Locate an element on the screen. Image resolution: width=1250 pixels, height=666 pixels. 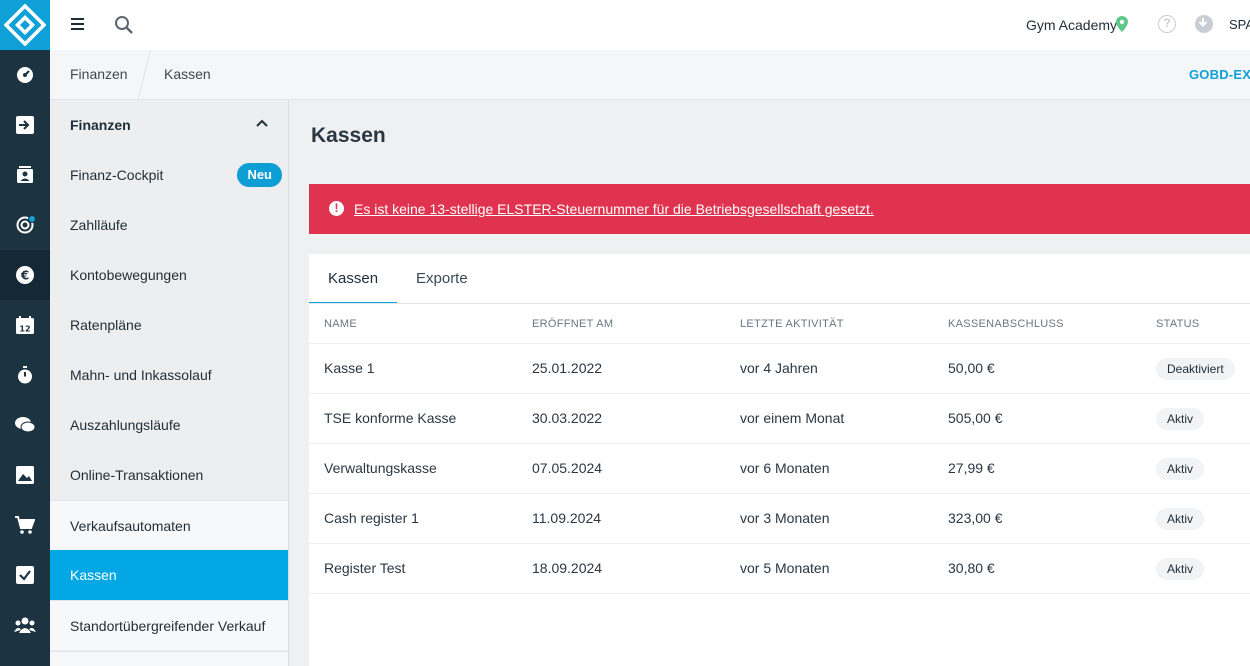
column-header-opened: ERÖFFNET AM is located at coordinates (572, 324).